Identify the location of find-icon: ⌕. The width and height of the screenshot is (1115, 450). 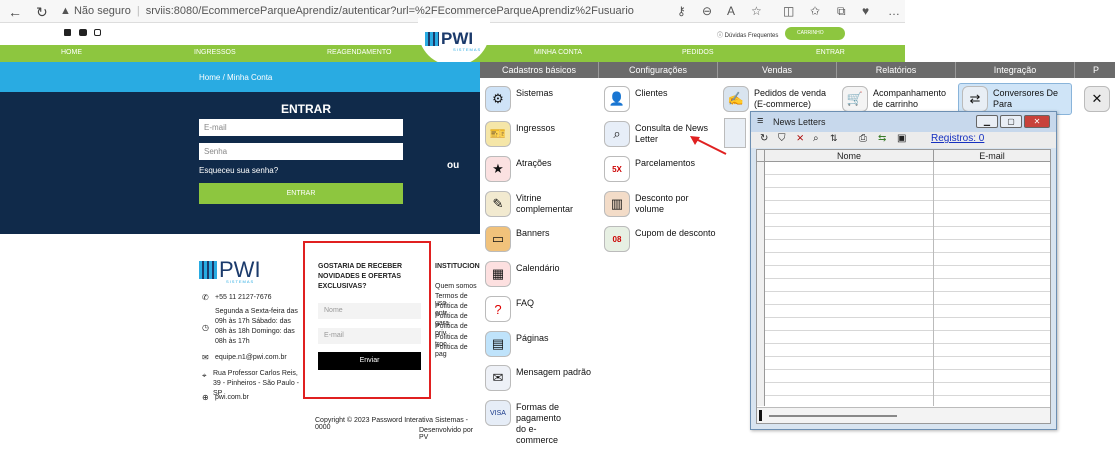
(816, 138).